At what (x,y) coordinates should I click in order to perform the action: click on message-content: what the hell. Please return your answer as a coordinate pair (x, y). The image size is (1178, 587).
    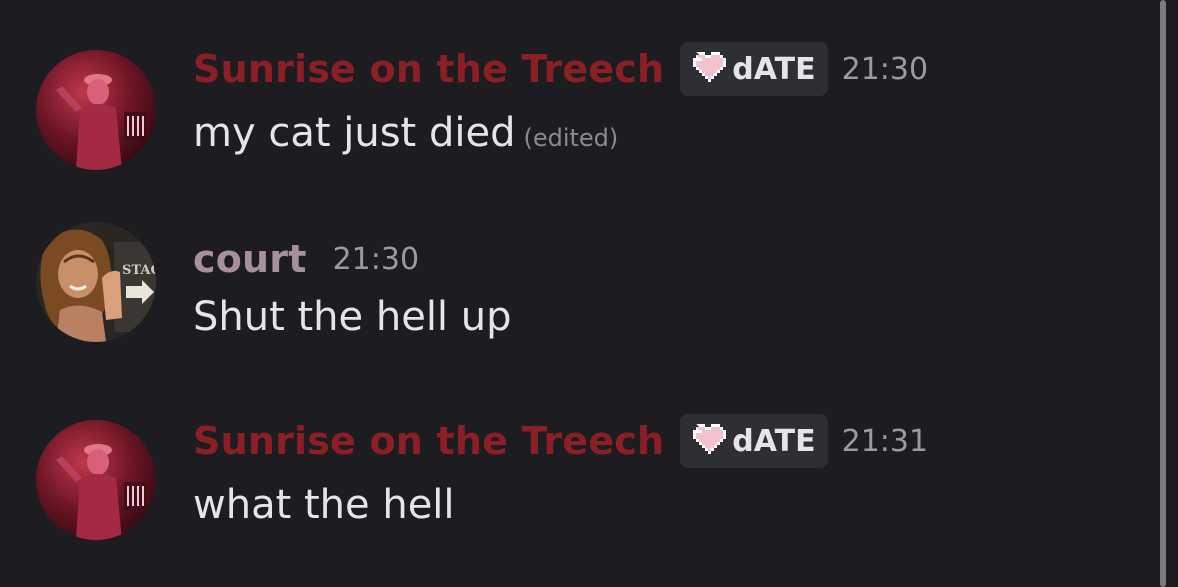
    Looking at the image, I should click on (324, 505).